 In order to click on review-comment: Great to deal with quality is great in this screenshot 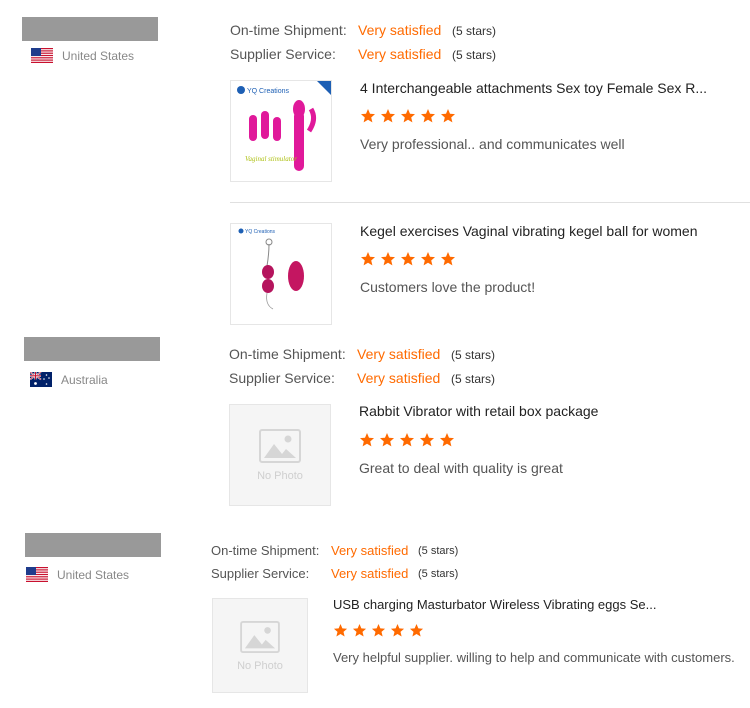, I will do `click(461, 468)`.